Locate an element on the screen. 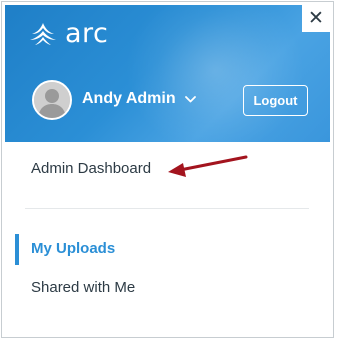  menu-divider is located at coordinates (167, 208).